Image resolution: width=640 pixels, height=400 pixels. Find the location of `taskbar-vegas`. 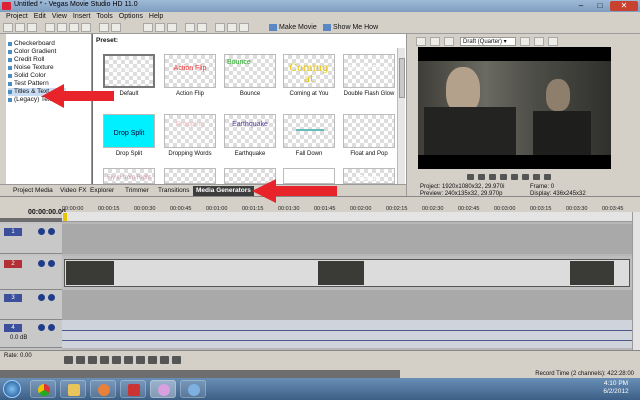

taskbar-vegas is located at coordinates (133, 389).